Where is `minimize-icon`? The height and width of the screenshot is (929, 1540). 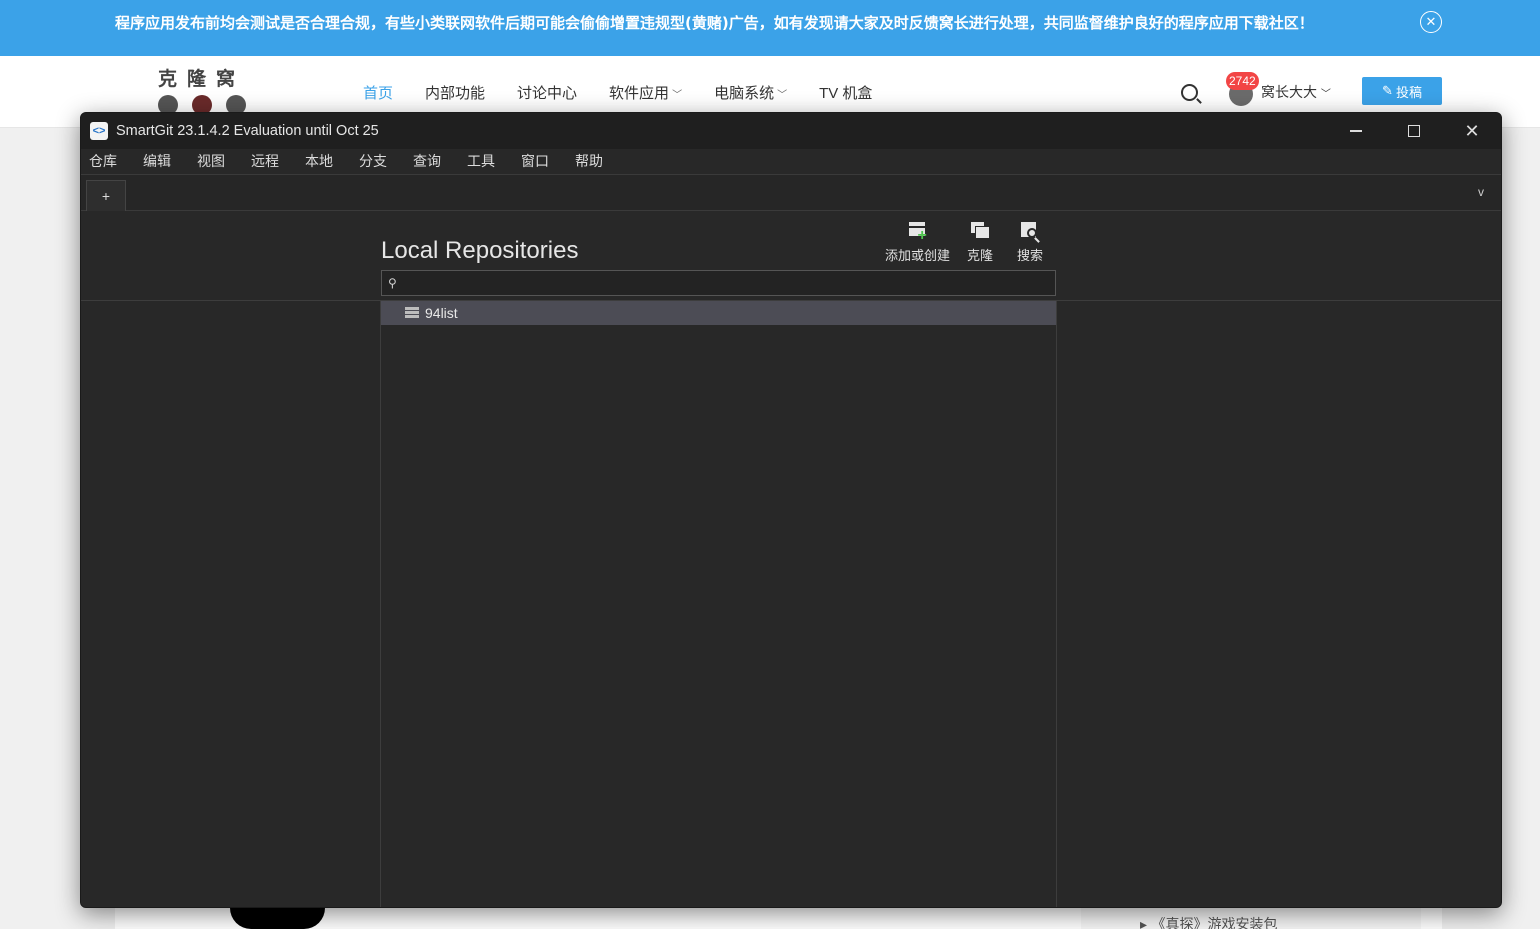
minimize-icon is located at coordinates (1356, 131).